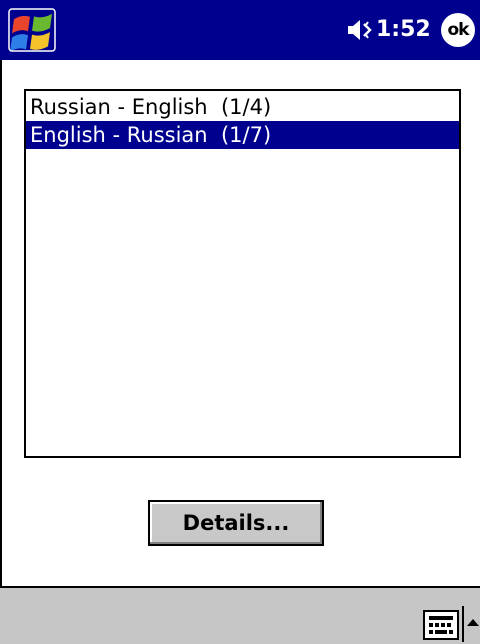  Describe the element at coordinates (242, 135) in the screenshot. I see `list-item-selected: English - Russian (1/7)` at that location.